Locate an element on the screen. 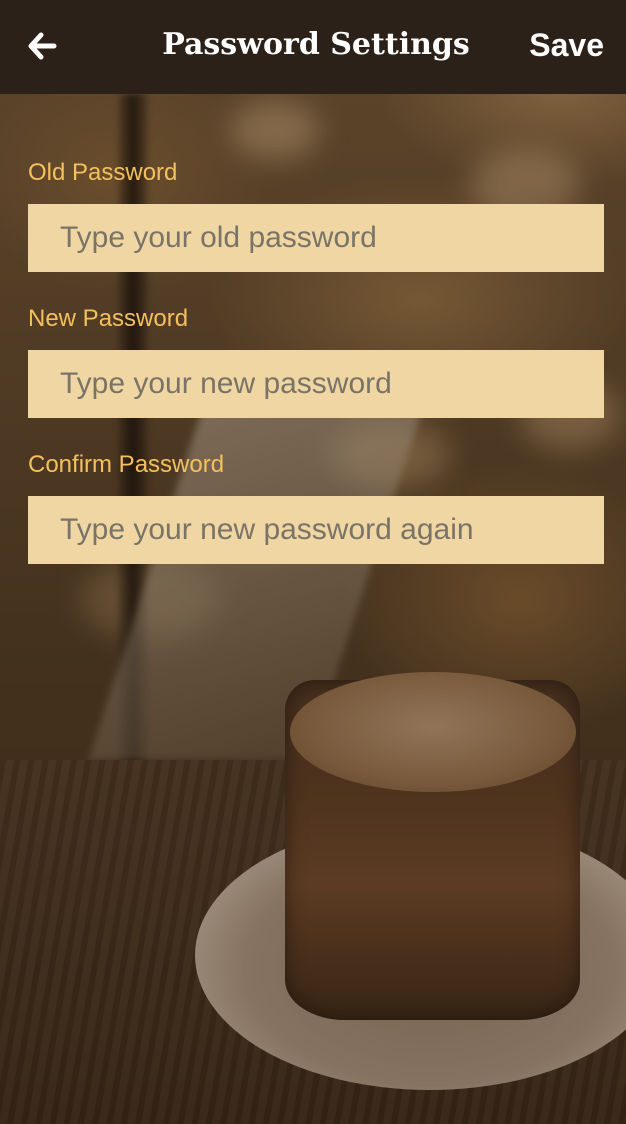 The height and width of the screenshot is (1124, 626). top-bar: Password Settings Save is located at coordinates (313, 47).